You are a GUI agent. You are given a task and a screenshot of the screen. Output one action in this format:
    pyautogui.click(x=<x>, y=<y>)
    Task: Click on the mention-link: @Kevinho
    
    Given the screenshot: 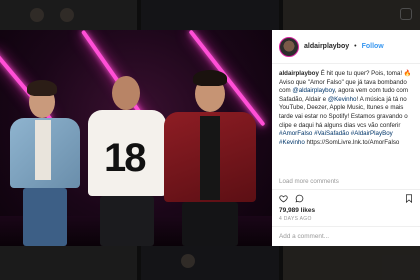 What is the action you would take?
    pyautogui.click(x=342, y=99)
    